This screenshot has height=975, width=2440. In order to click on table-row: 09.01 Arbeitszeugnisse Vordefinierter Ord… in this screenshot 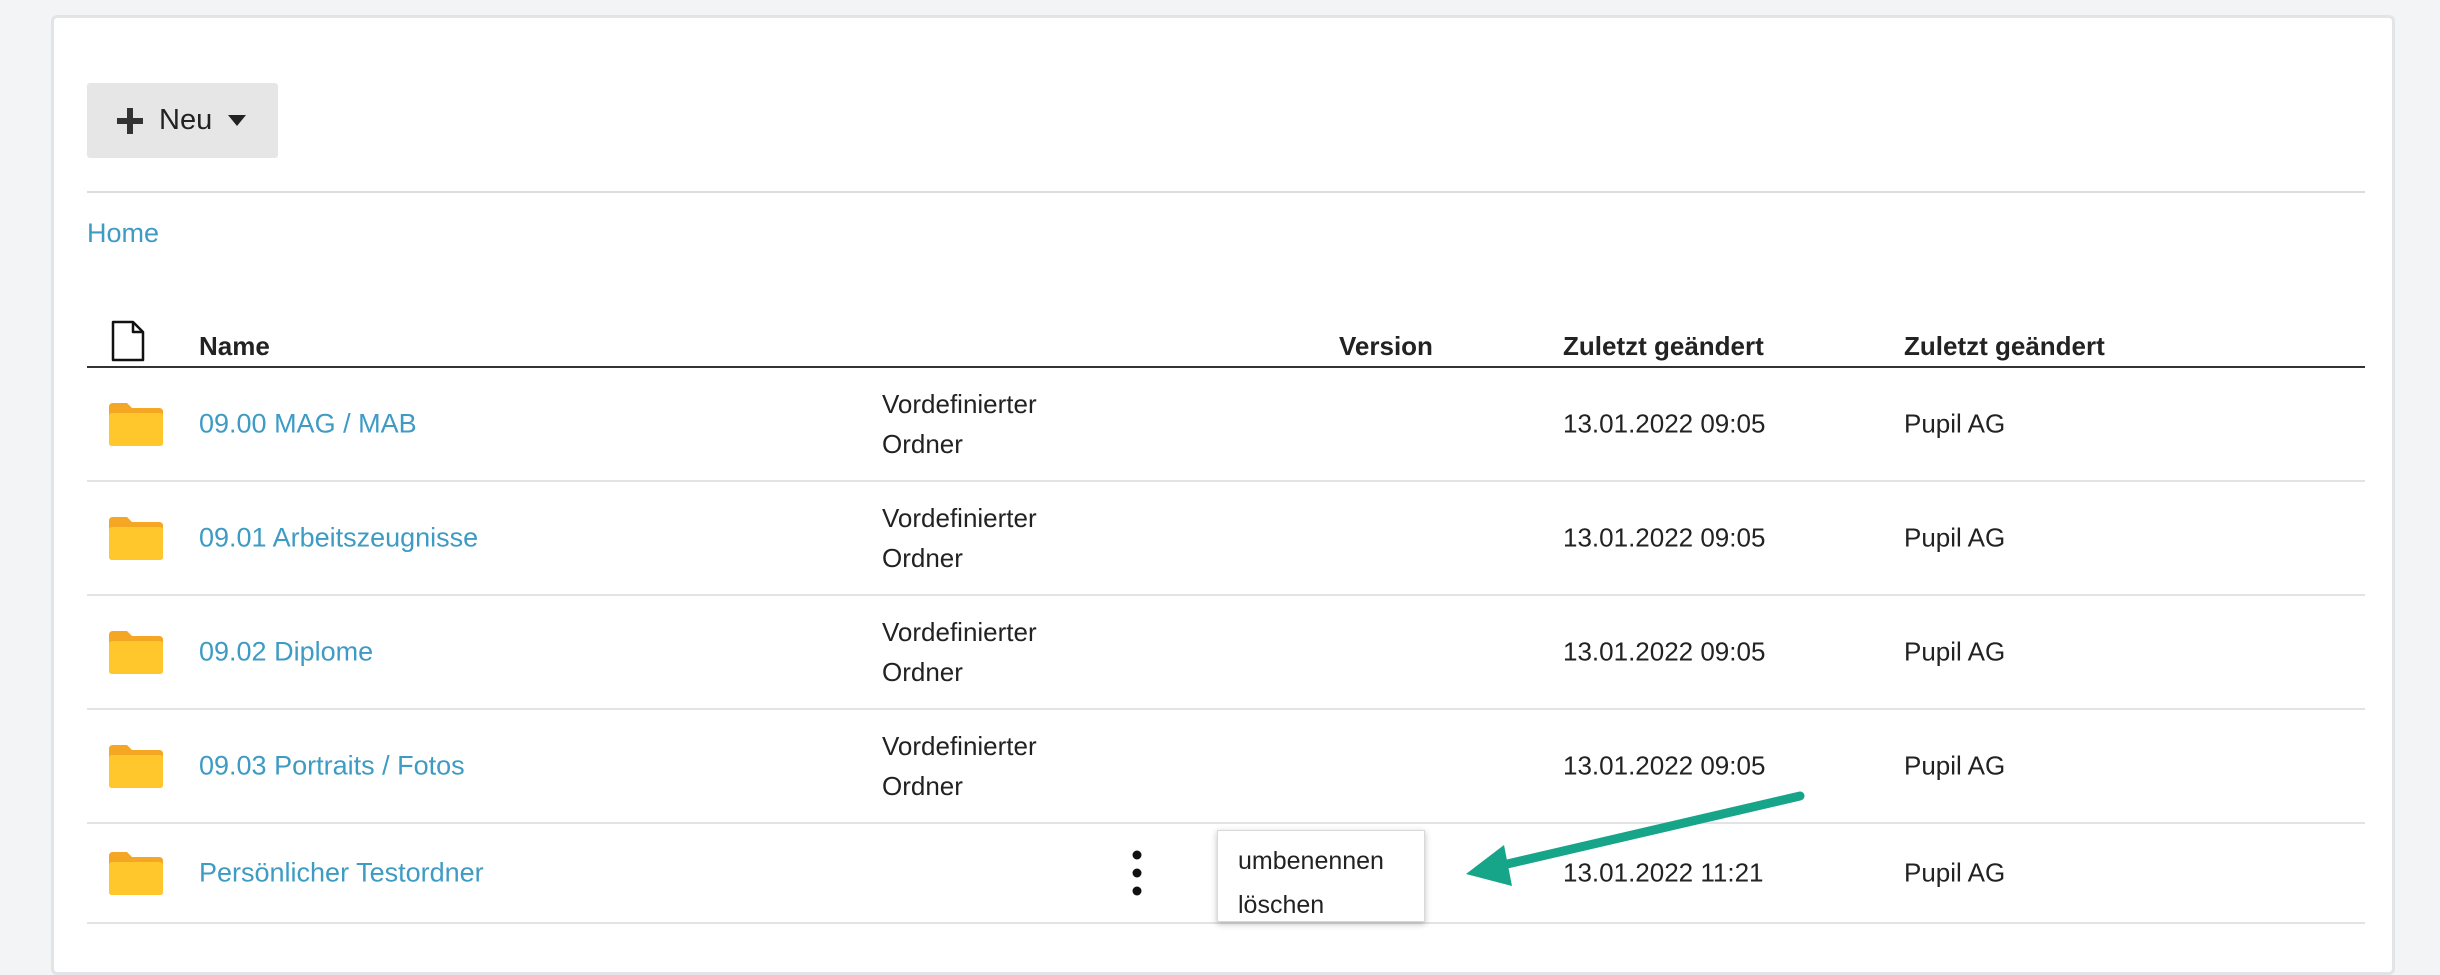, I will do `click(1226, 539)`.